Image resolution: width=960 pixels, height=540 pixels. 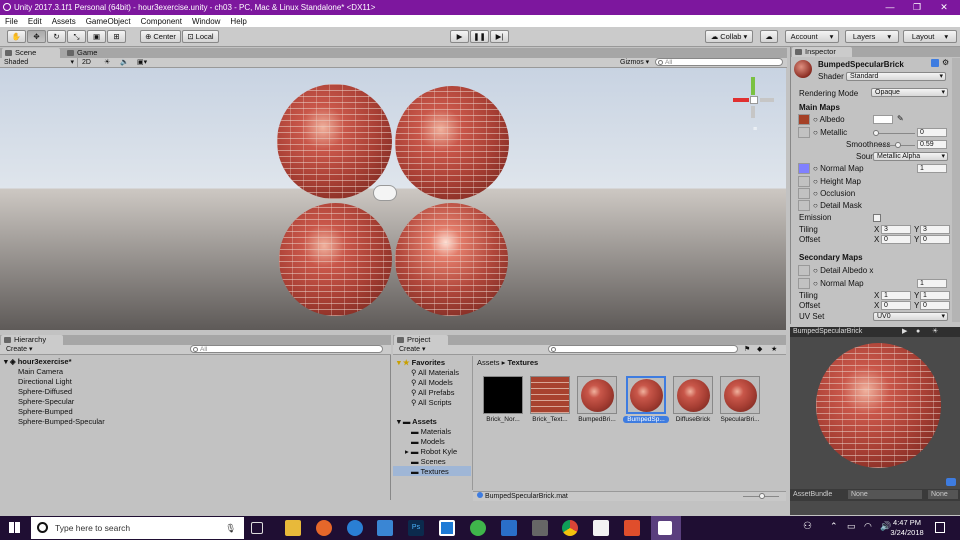 I want to click on asset-bumped-specular-selected, so click(x=646, y=395).